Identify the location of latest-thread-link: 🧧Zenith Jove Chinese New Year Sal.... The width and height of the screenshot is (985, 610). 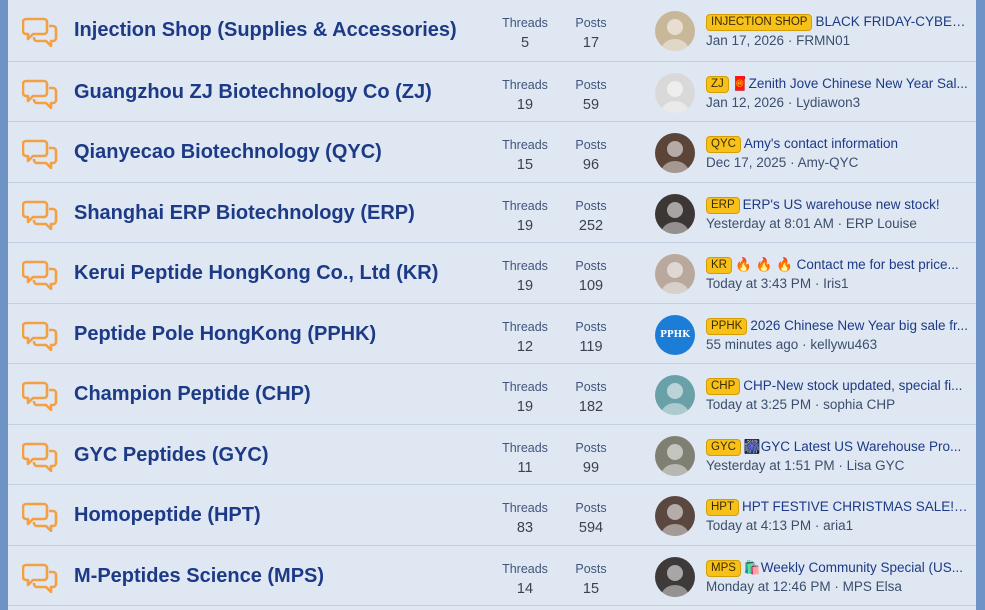
(850, 83).